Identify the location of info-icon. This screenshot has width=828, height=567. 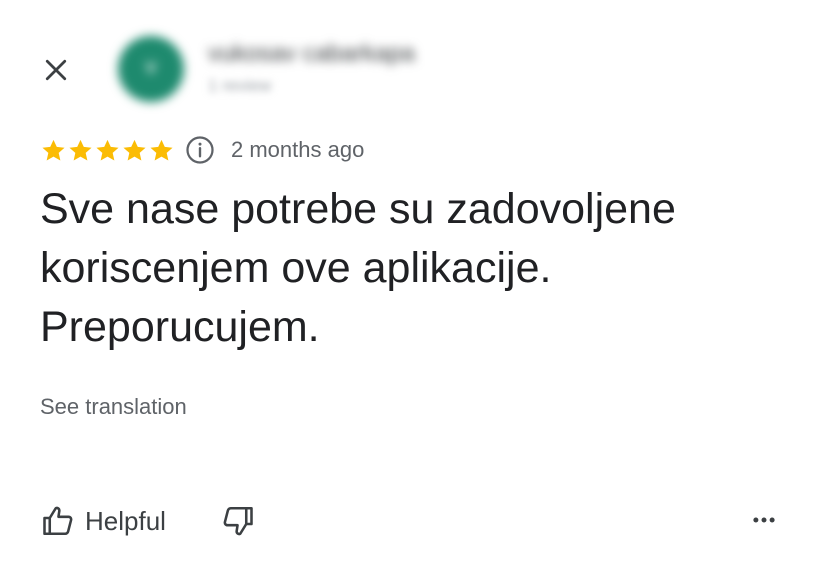
(200, 150).